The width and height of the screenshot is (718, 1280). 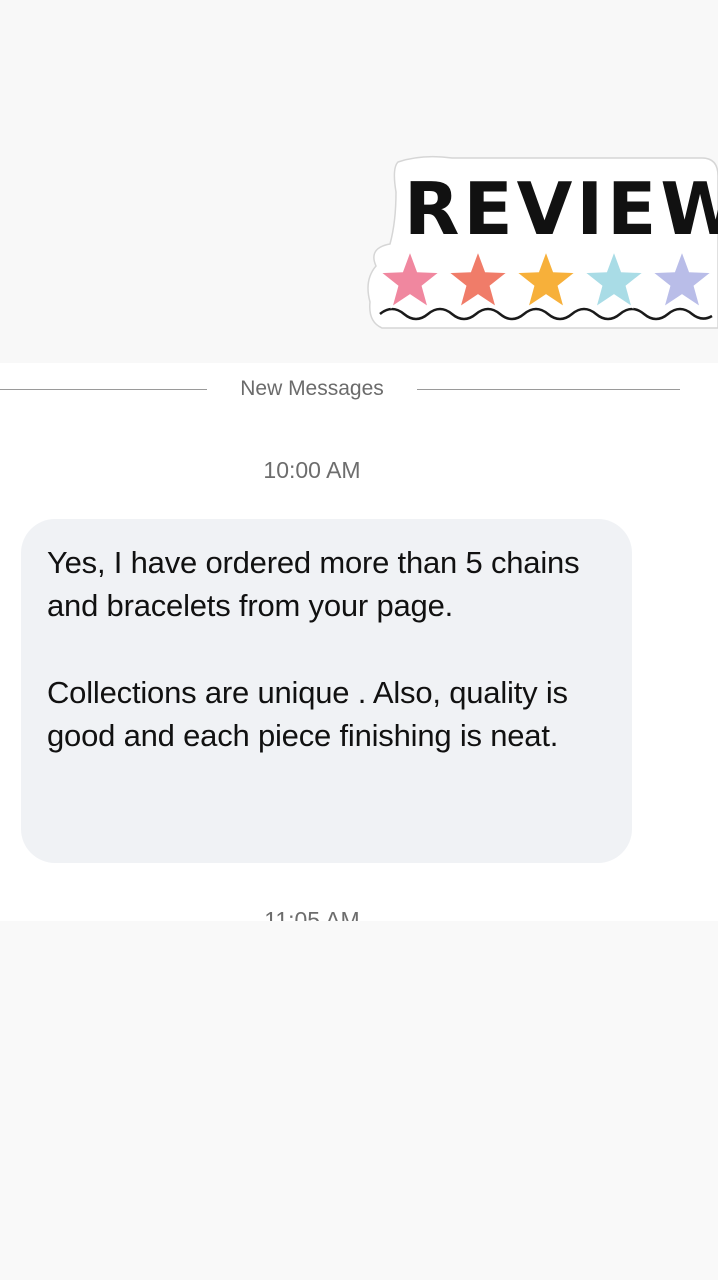 I want to click on new-messages-label: New Messages, so click(x=312, y=388).